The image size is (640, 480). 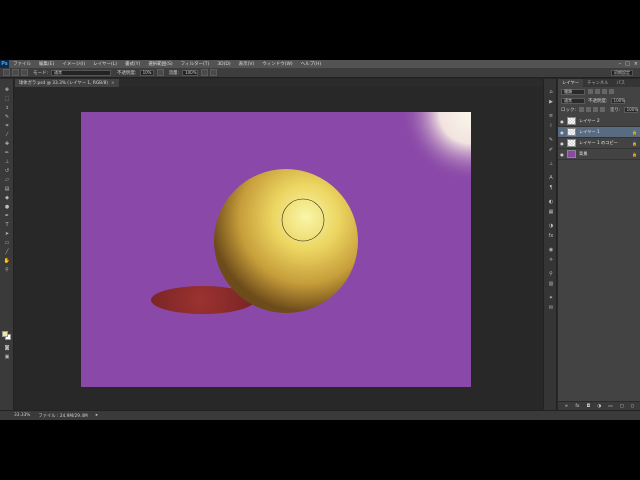 What do you see at coordinates (582, 109) in the screenshot?
I see `lock-transparency-icon` at bounding box center [582, 109].